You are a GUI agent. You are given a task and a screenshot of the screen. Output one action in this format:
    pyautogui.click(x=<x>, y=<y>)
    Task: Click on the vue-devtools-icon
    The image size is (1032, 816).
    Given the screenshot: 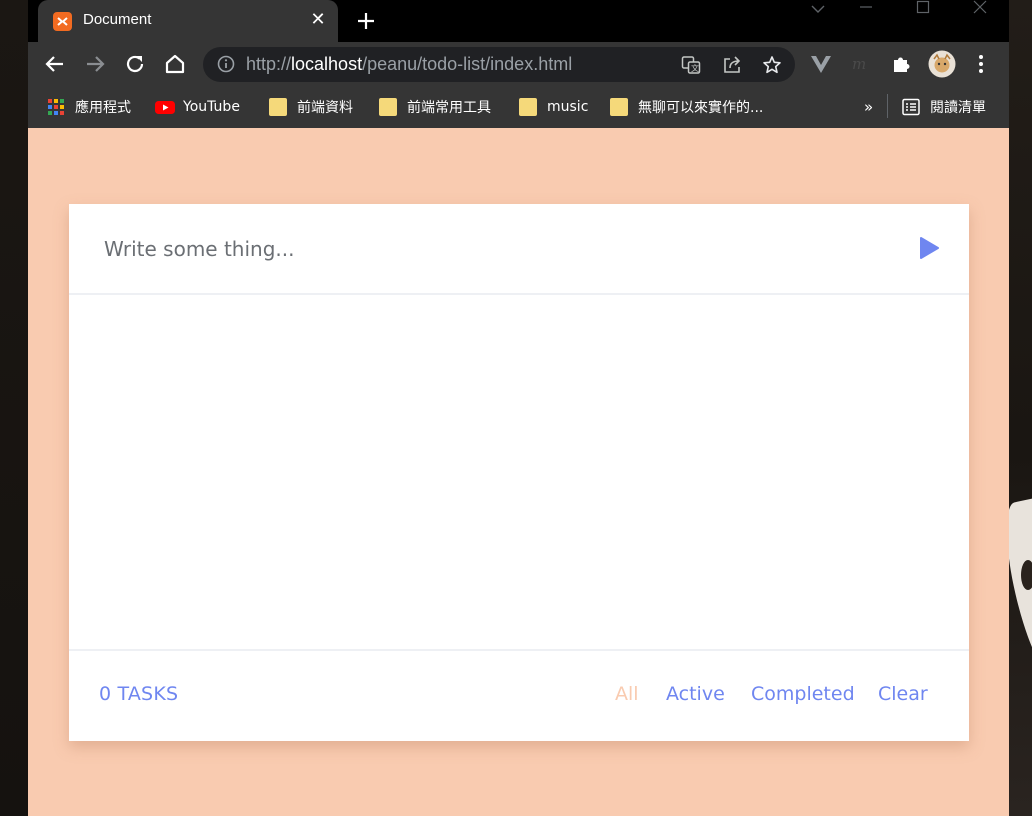 What is the action you would take?
    pyautogui.click(x=821, y=64)
    